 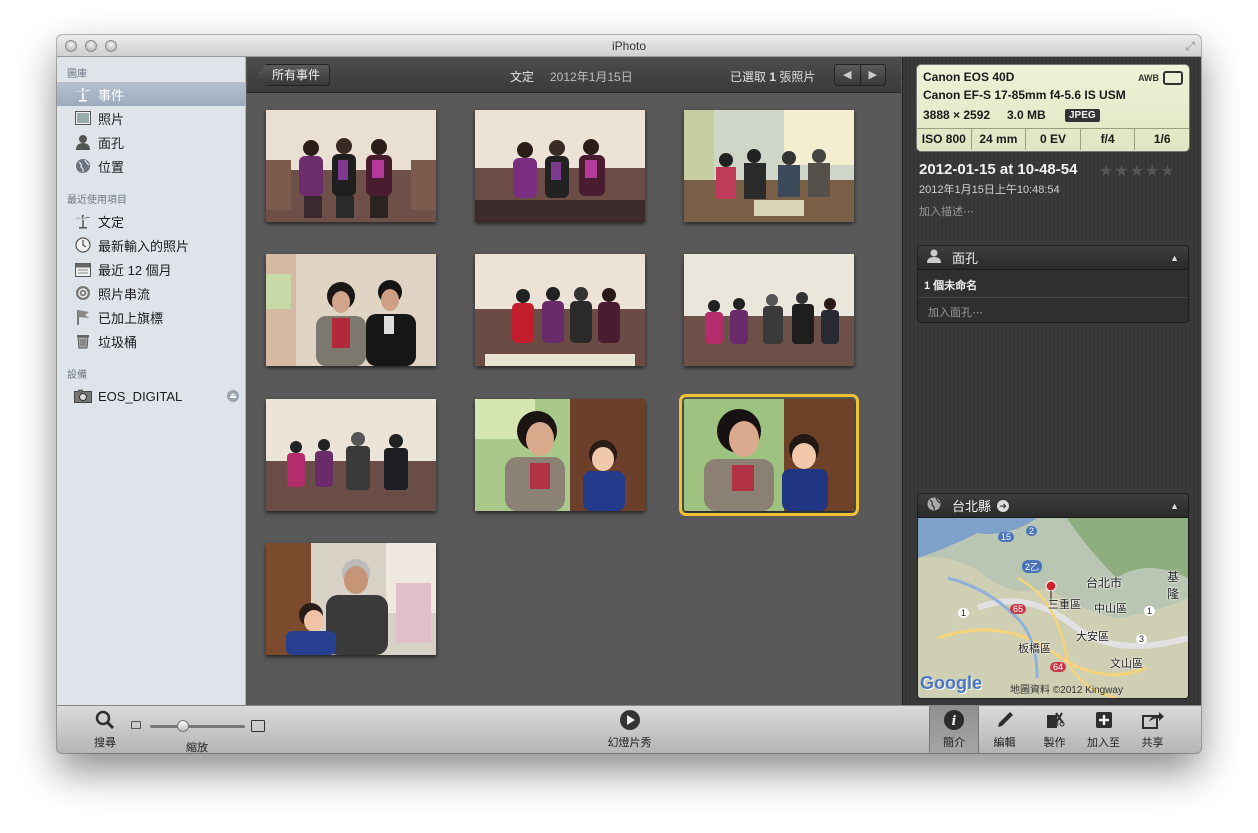 I want to click on sidebar-item-label: 照片串流, so click(x=124, y=294).